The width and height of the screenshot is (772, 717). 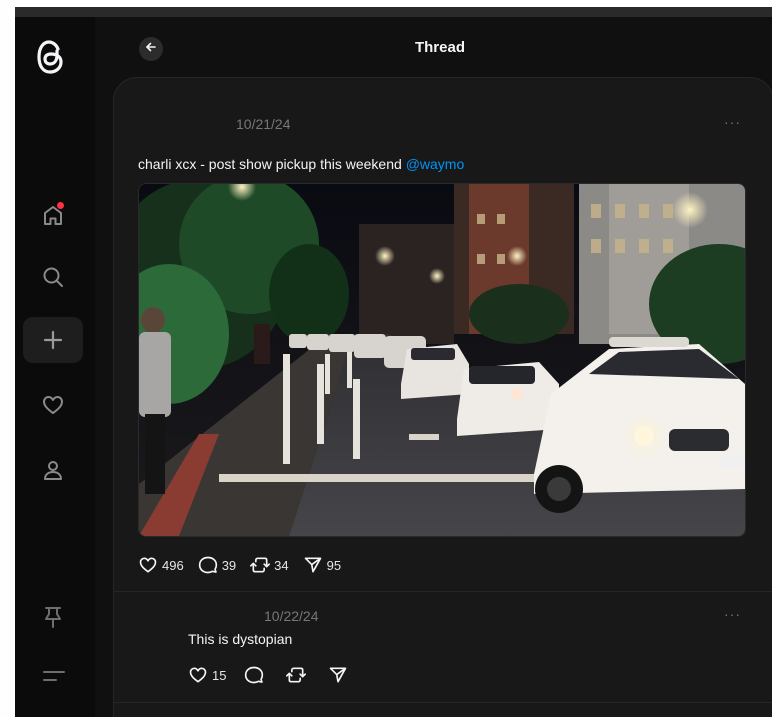 I want to click on notification-dot, so click(x=60, y=205).